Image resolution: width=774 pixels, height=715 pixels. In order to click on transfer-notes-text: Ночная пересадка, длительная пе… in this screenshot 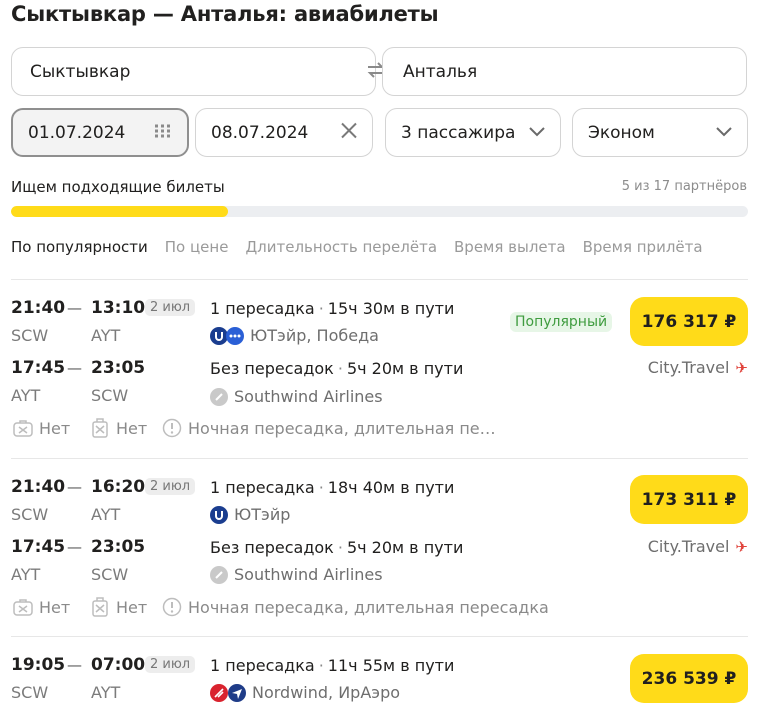, I will do `click(342, 428)`.